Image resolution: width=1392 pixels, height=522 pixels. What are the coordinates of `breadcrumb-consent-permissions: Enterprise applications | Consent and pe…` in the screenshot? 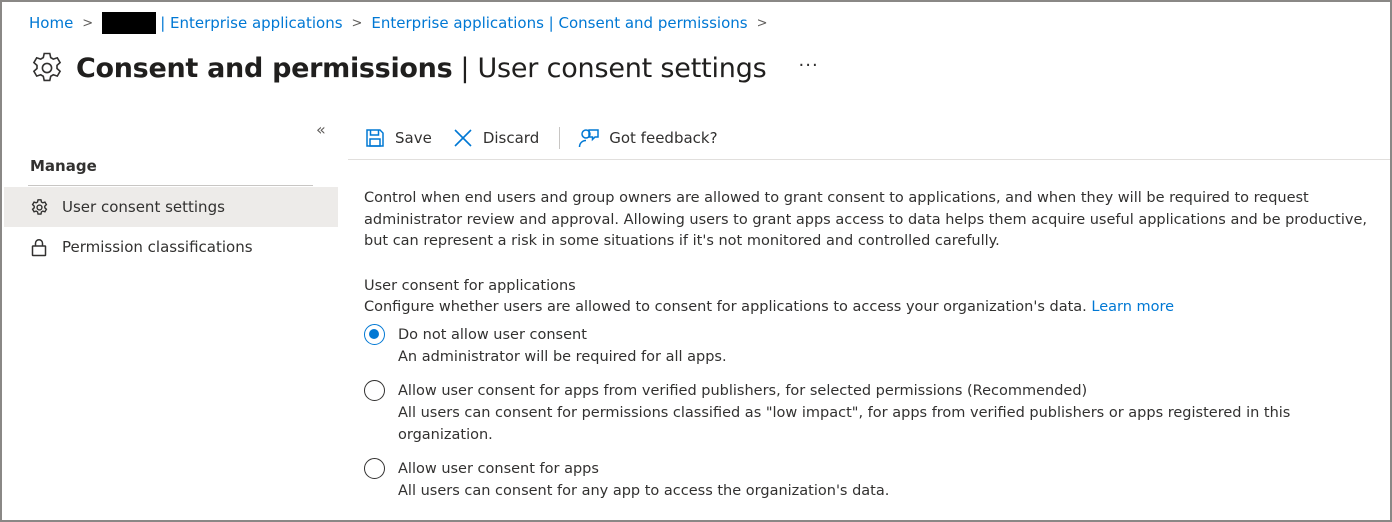 It's located at (559, 23).